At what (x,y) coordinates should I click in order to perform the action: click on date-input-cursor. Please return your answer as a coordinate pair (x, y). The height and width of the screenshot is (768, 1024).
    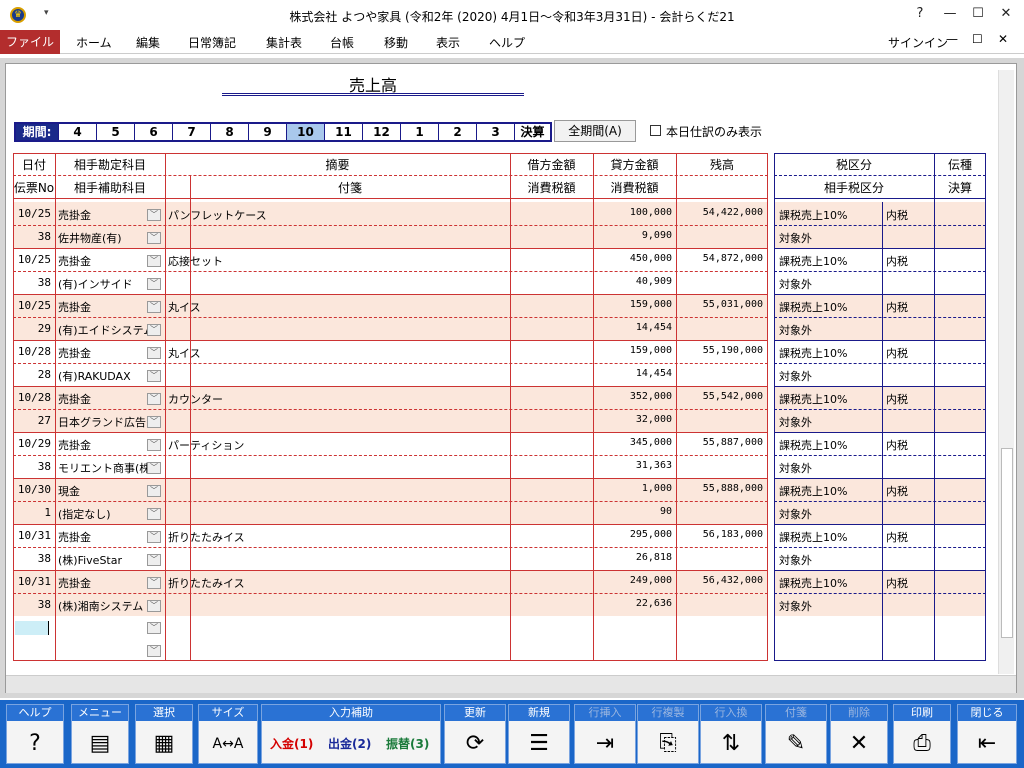
    Looking at the image, I should click on (32, 628).